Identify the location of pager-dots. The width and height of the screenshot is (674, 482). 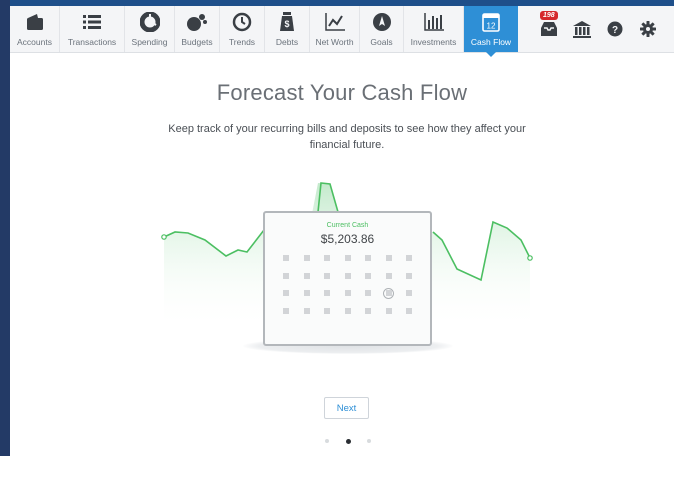
(350, 441).